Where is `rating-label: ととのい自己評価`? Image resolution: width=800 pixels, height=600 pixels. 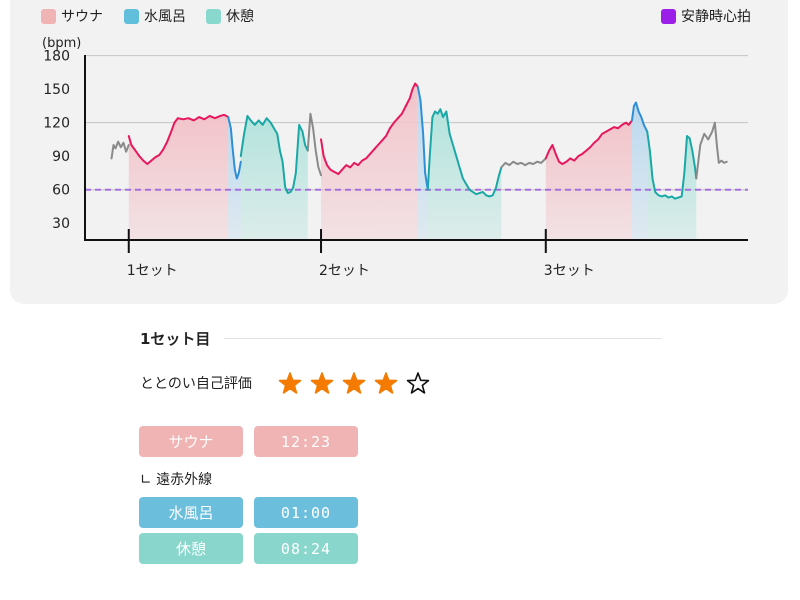 rating-label: ととのい自己評価 is located at coordinates (196, 384).